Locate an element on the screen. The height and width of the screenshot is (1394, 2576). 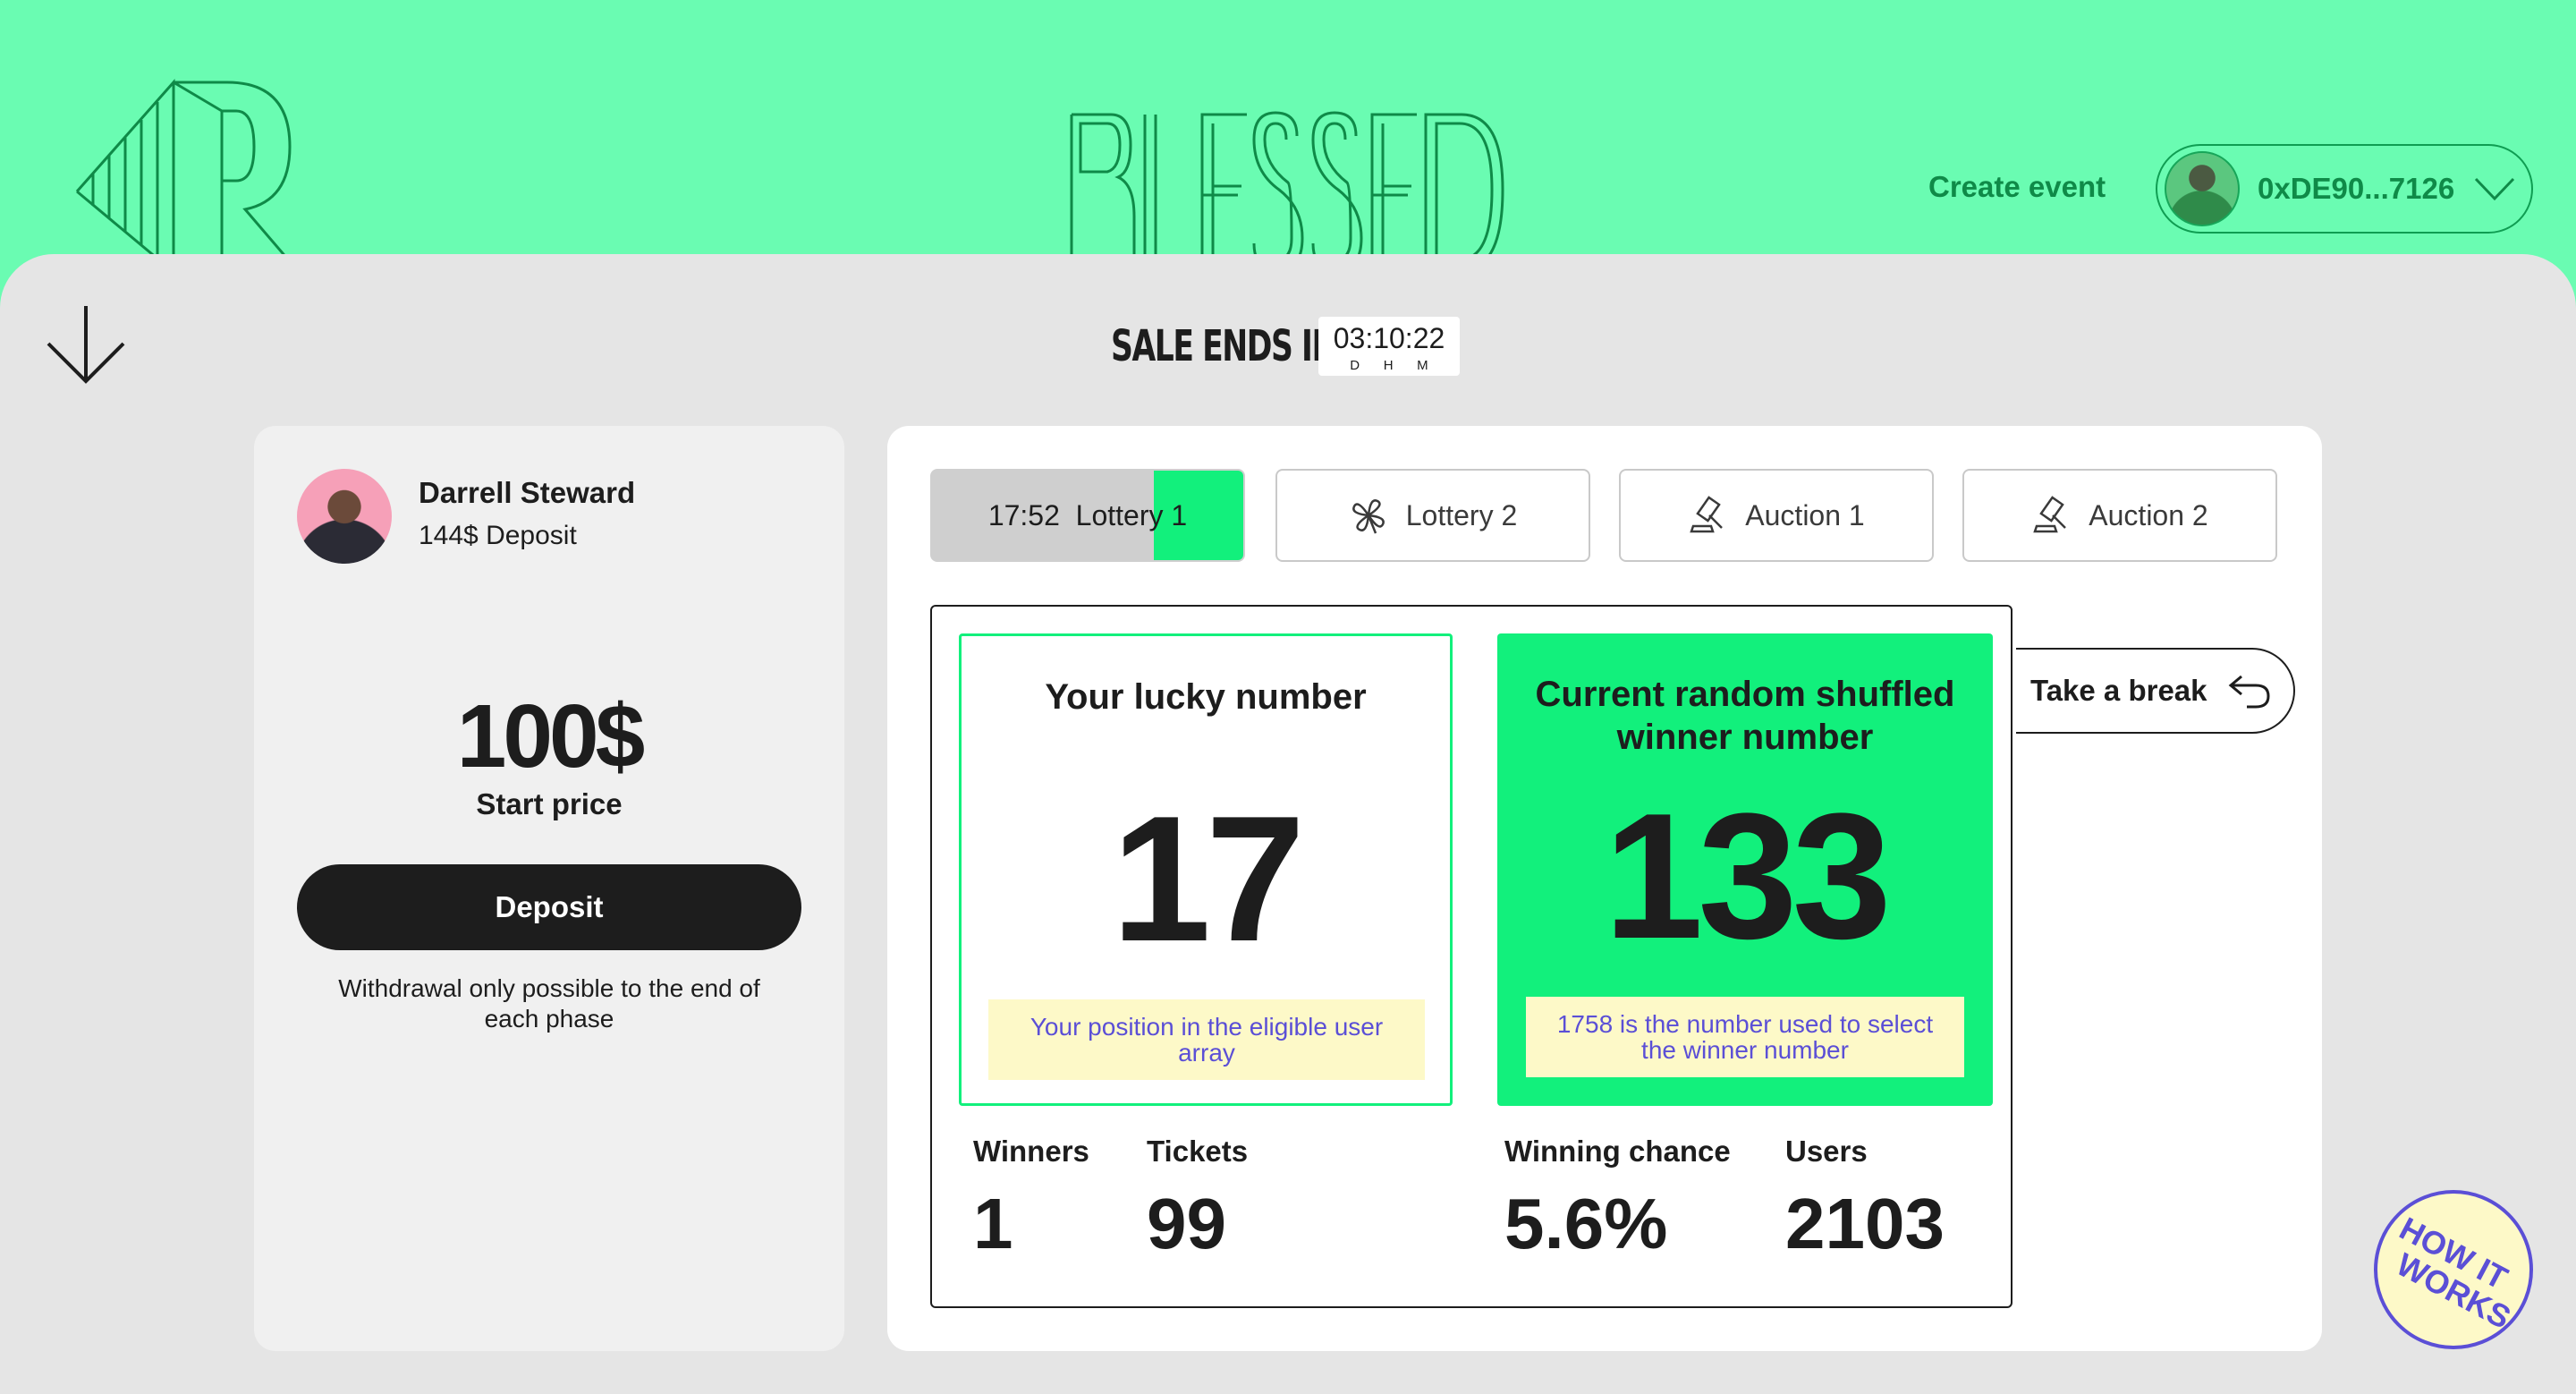
user-deposit: 144$ Deposit is located at coordinates (498, 535).